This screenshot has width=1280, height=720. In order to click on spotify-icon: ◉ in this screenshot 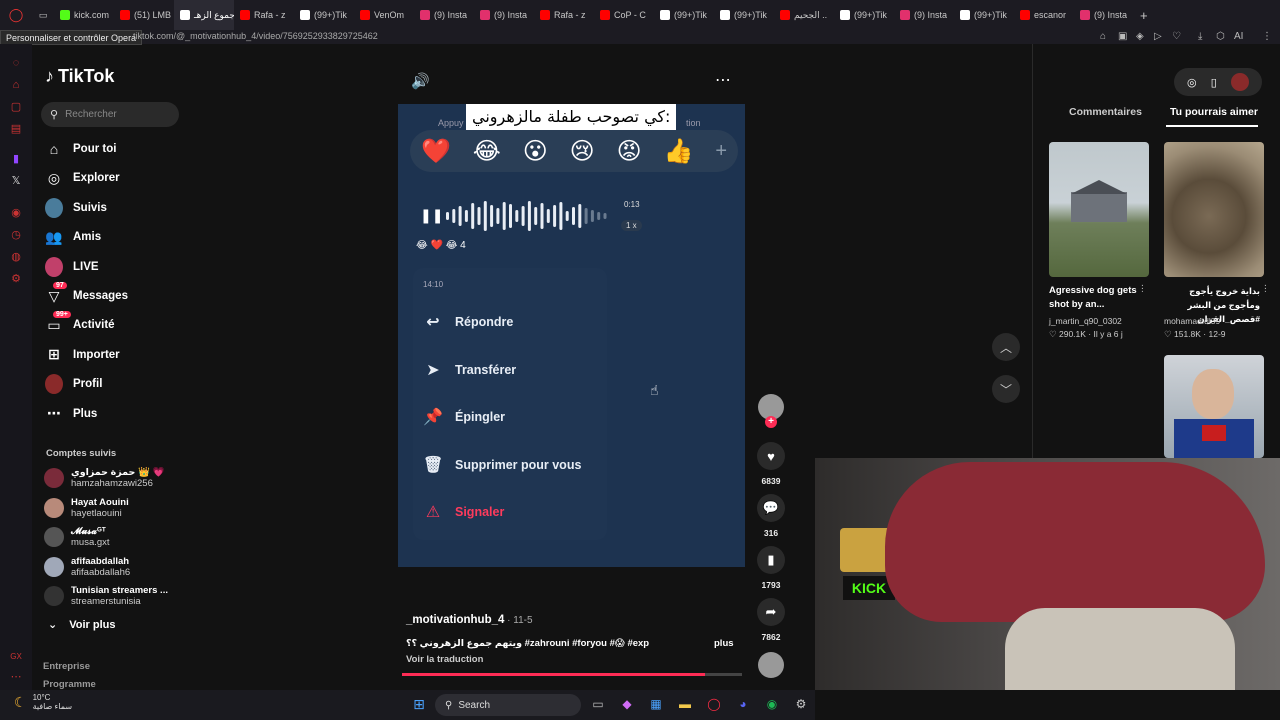, I will do `click(772, 704)`.